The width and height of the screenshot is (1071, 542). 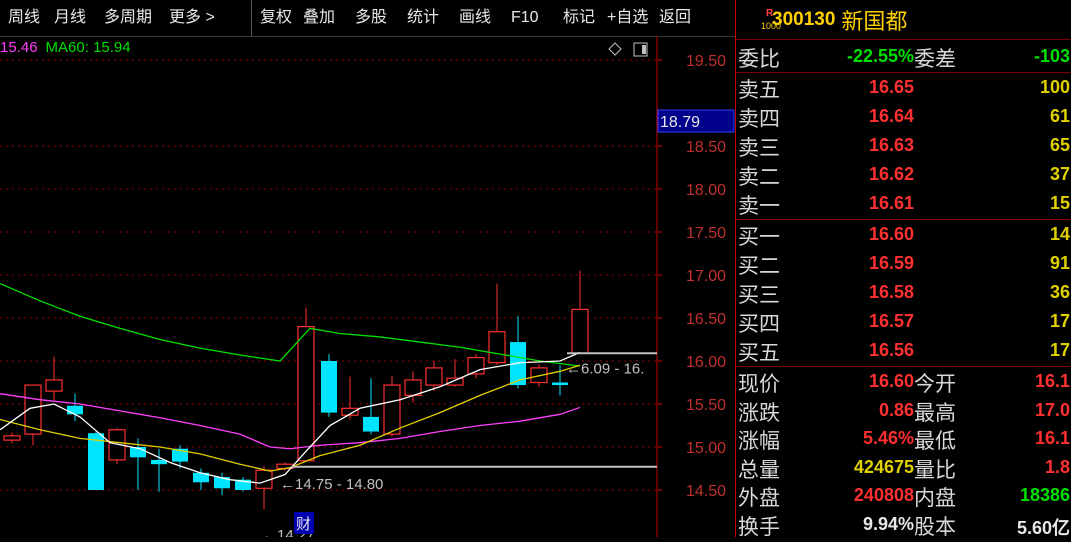 I want to click on bid-label: 买一, so click(x=759, y=237).